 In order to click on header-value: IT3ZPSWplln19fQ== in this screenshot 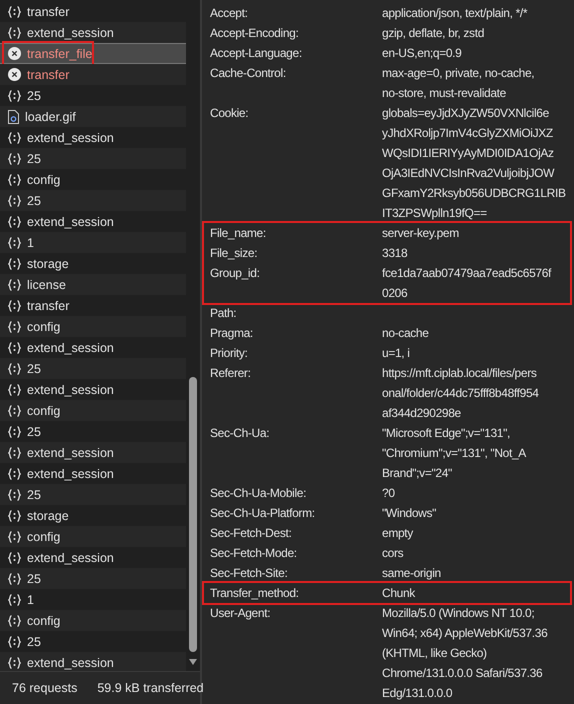, I will do `click(435, 213)`.